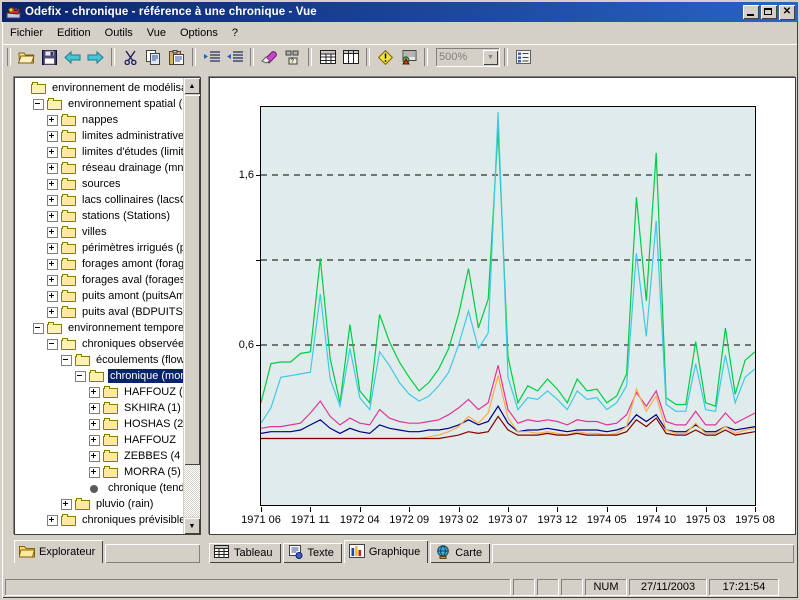  I want to click on splitter, so click(205, 305).